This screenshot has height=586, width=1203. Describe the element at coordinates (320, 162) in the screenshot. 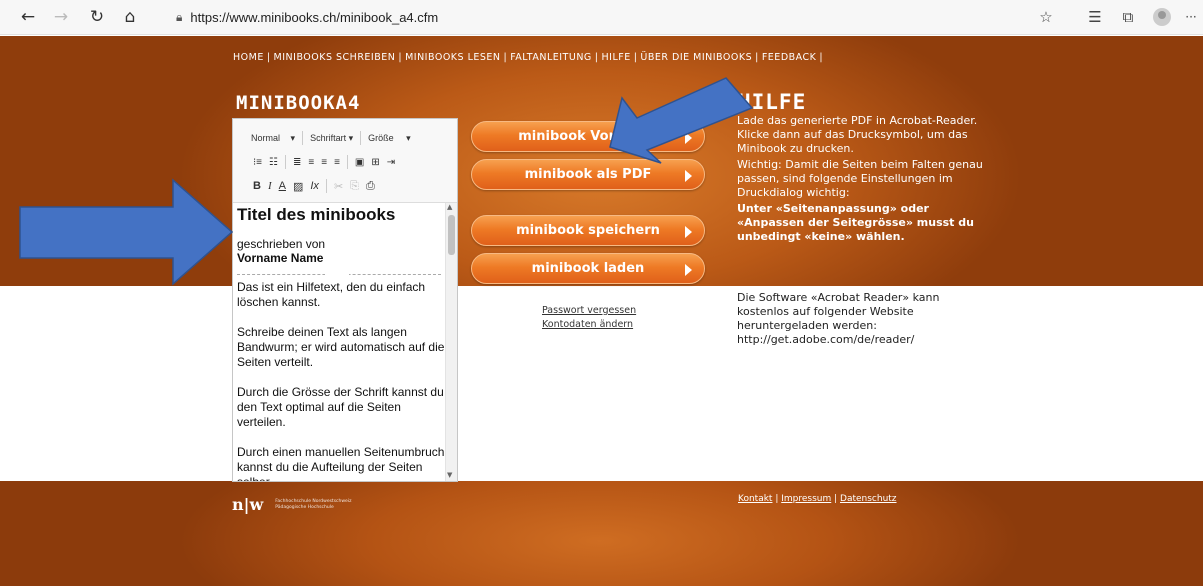

I see `toolbar-row-lists: ⁝≡ ☷ ≣ ≡ ≡ ≡ ▣ ⊞ ⇥` at that location.